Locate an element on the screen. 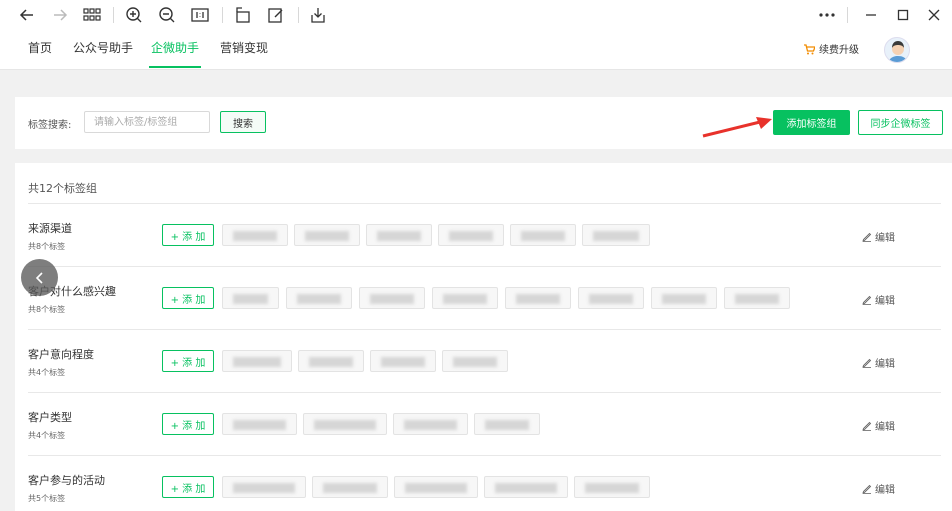 The height and width of the screenshot is (511, 952). list-item: 客户参与的活动 共5个标签 + 添 加 编辑 is located at coordinates (484, 483).